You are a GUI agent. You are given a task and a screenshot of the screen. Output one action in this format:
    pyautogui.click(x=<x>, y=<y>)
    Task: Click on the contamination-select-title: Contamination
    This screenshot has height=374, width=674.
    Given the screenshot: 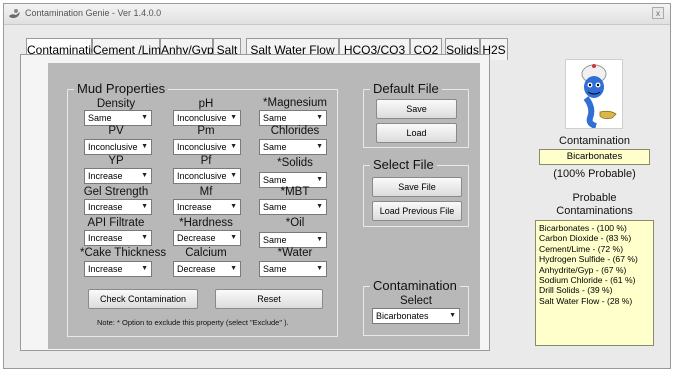 What is the action you would take?
    pyautogui.click(x=415, y=285)
    